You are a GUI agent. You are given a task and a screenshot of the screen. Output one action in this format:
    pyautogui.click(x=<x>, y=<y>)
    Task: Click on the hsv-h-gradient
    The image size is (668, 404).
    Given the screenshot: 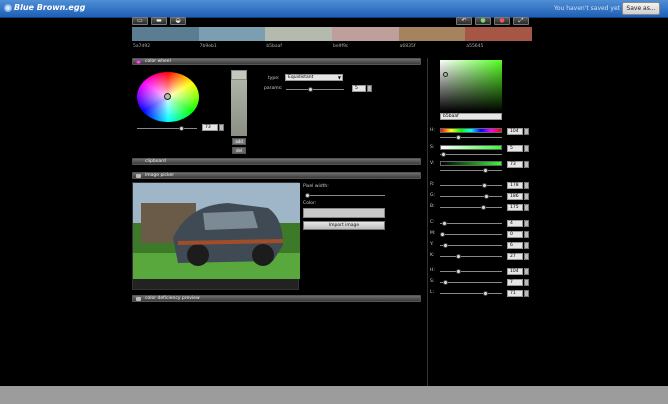 What is the action you would take?
    pyautogui.click(x=471, y=130)
    